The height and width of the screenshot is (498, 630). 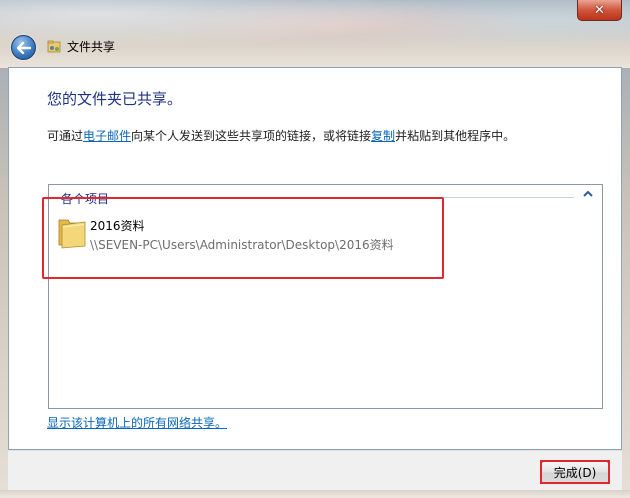 What do you see at coordinates (455, 136) in the screenshot?
I see `desc-after: 并粘贴到其他程序中。` at bounding box center [455, 136].